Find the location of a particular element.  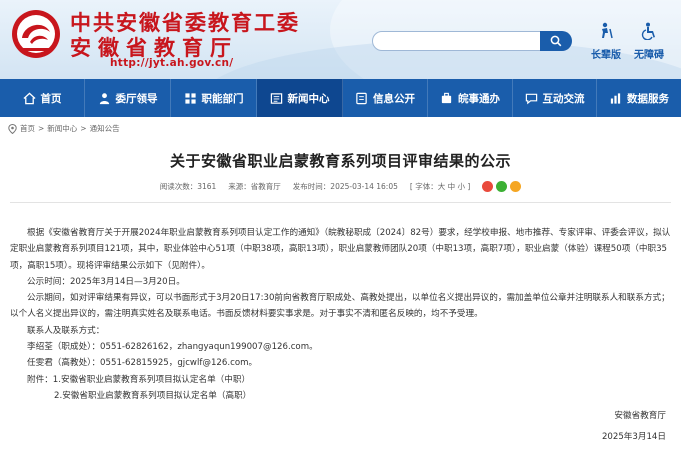

departments-icon is located at coordinates (190, 98).